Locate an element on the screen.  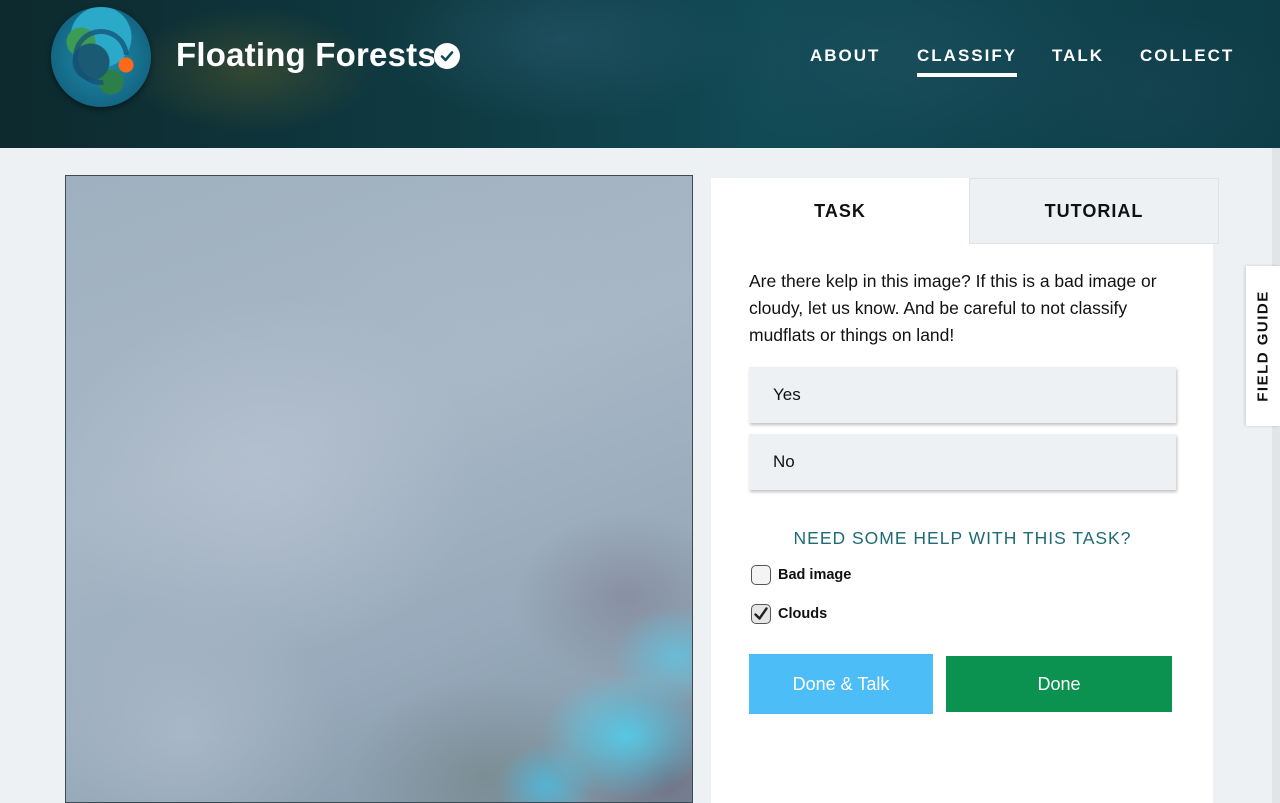
bad-image-option: Bad image is located at coordinates (801, 575).